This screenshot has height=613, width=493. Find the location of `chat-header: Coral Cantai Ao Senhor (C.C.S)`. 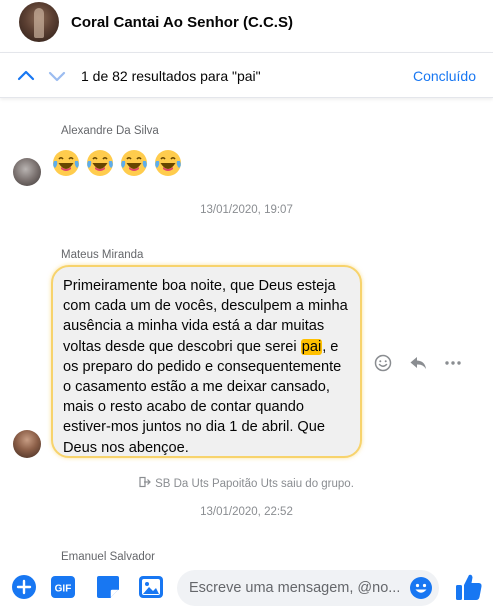

chat-header: Coral Cantai Ao Senhor (C.C.S) is located at coordinates (246, 25).